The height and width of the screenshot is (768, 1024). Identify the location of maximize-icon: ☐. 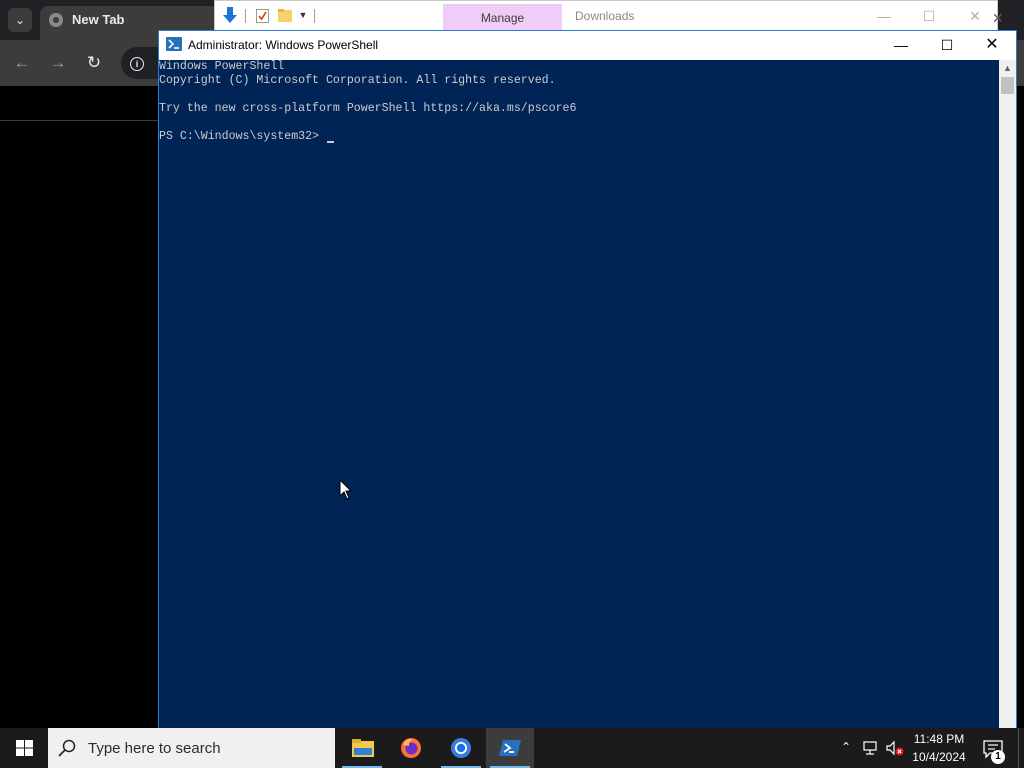
(947, 45).